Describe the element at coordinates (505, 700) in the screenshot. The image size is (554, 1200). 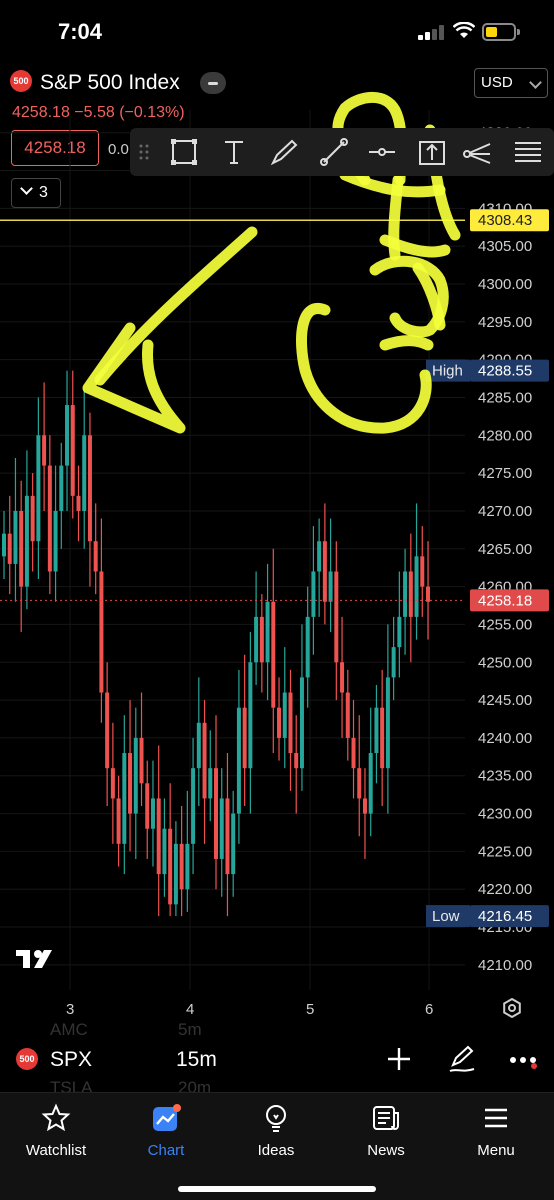
I see `y-tick-label: 4245.00` at that location.